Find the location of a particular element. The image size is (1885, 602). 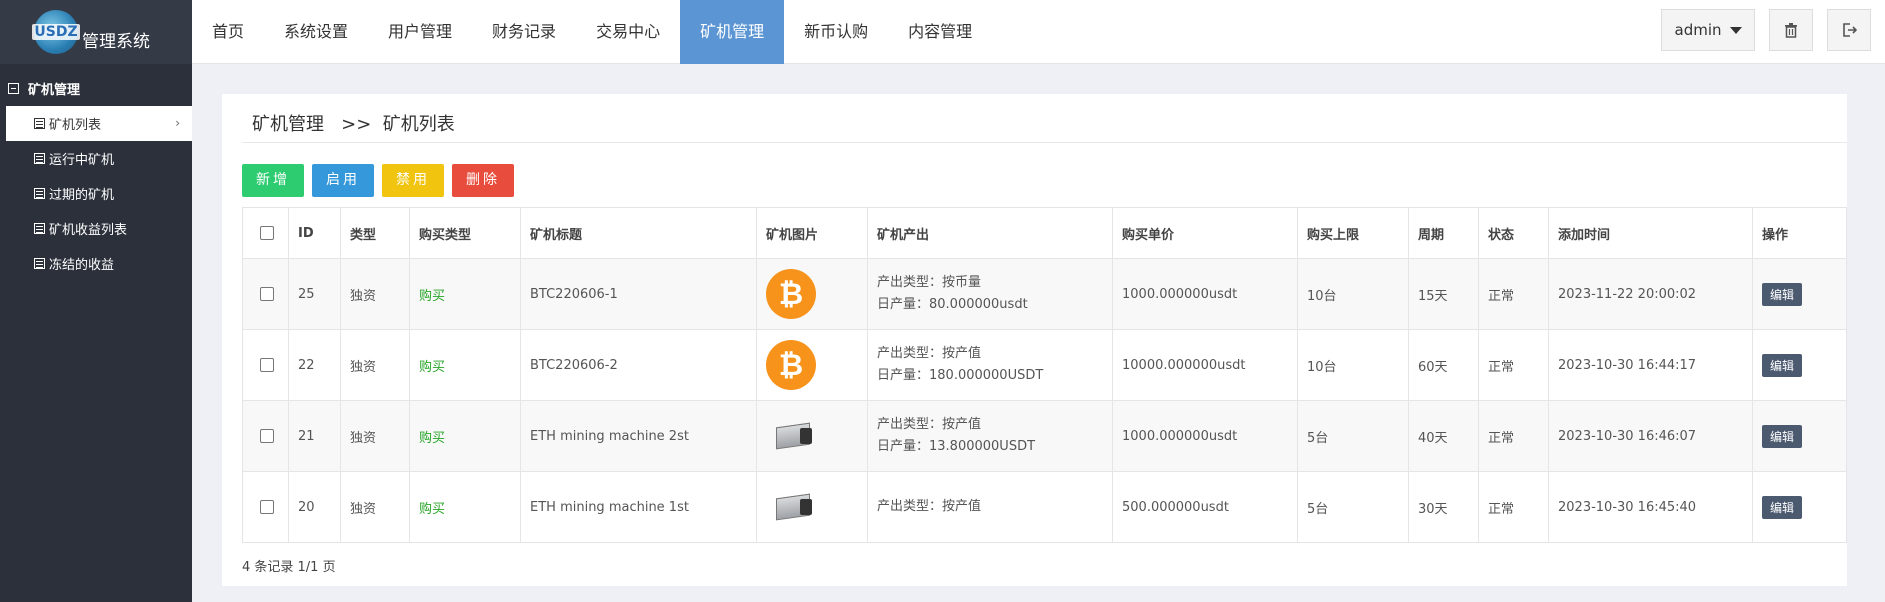

tab-home: 首页 is located at coordinates (228, 32).